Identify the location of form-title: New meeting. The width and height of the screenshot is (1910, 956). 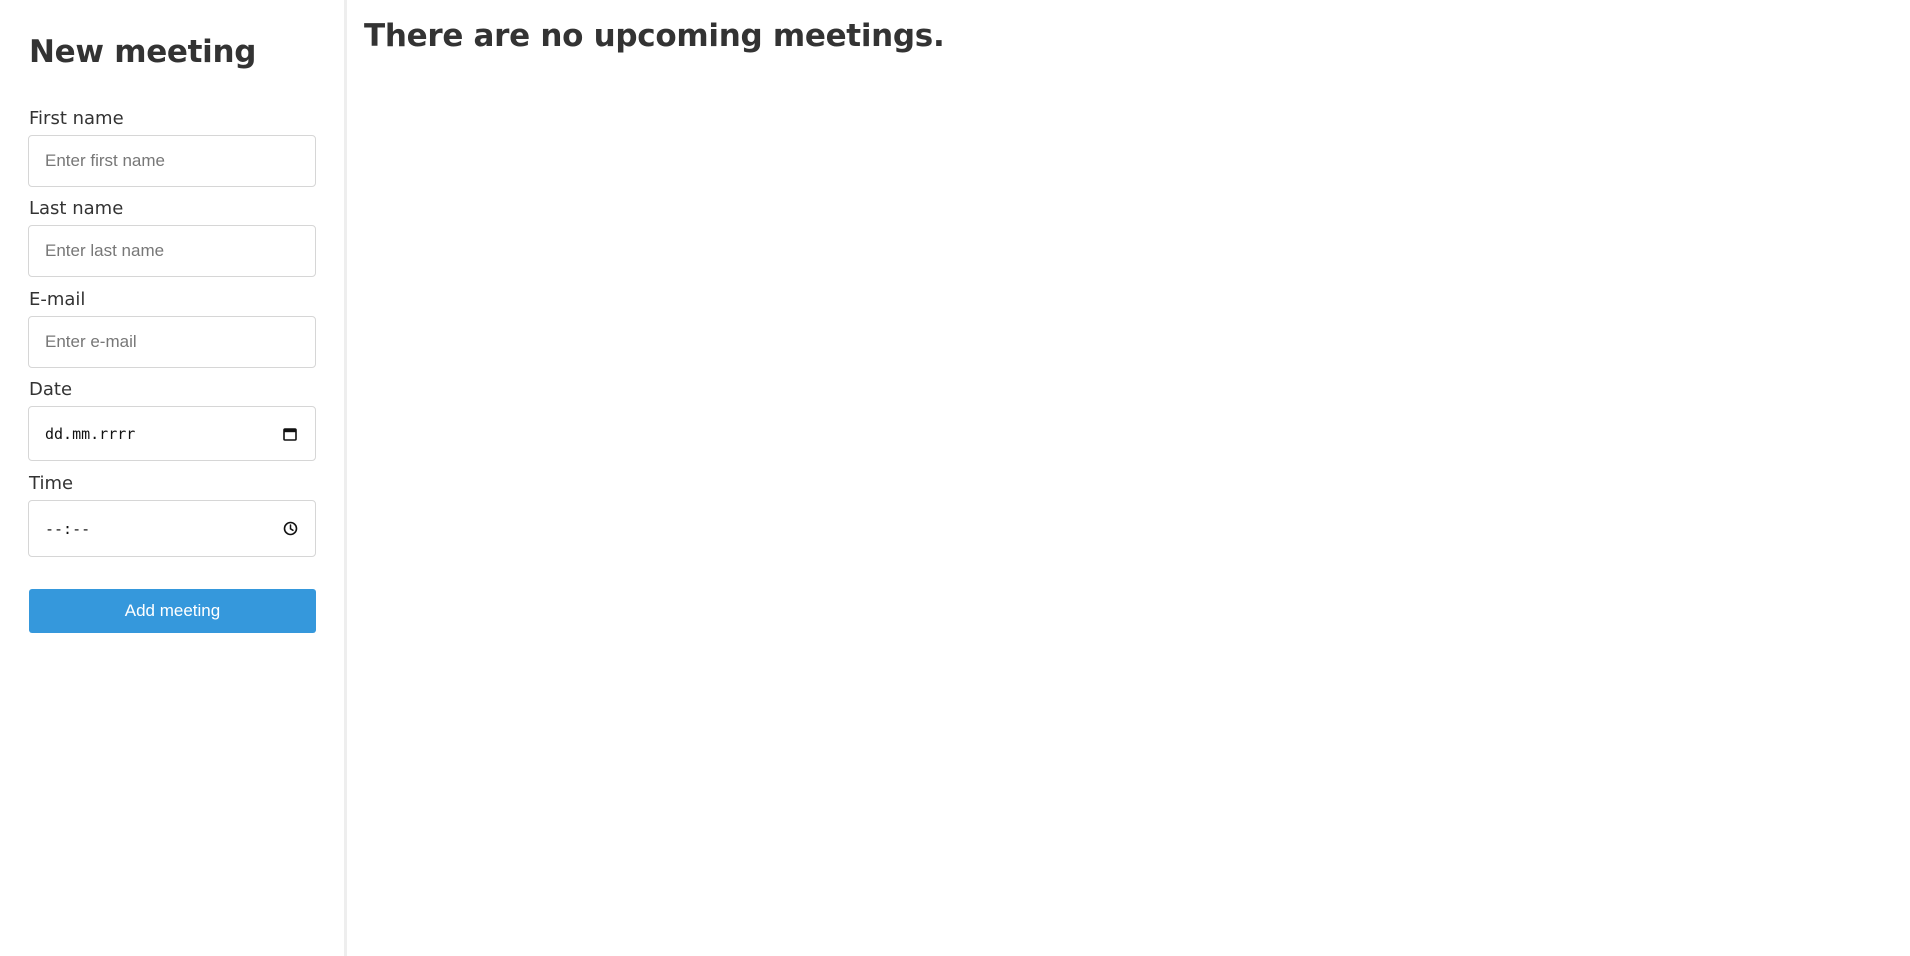
(143, 52).